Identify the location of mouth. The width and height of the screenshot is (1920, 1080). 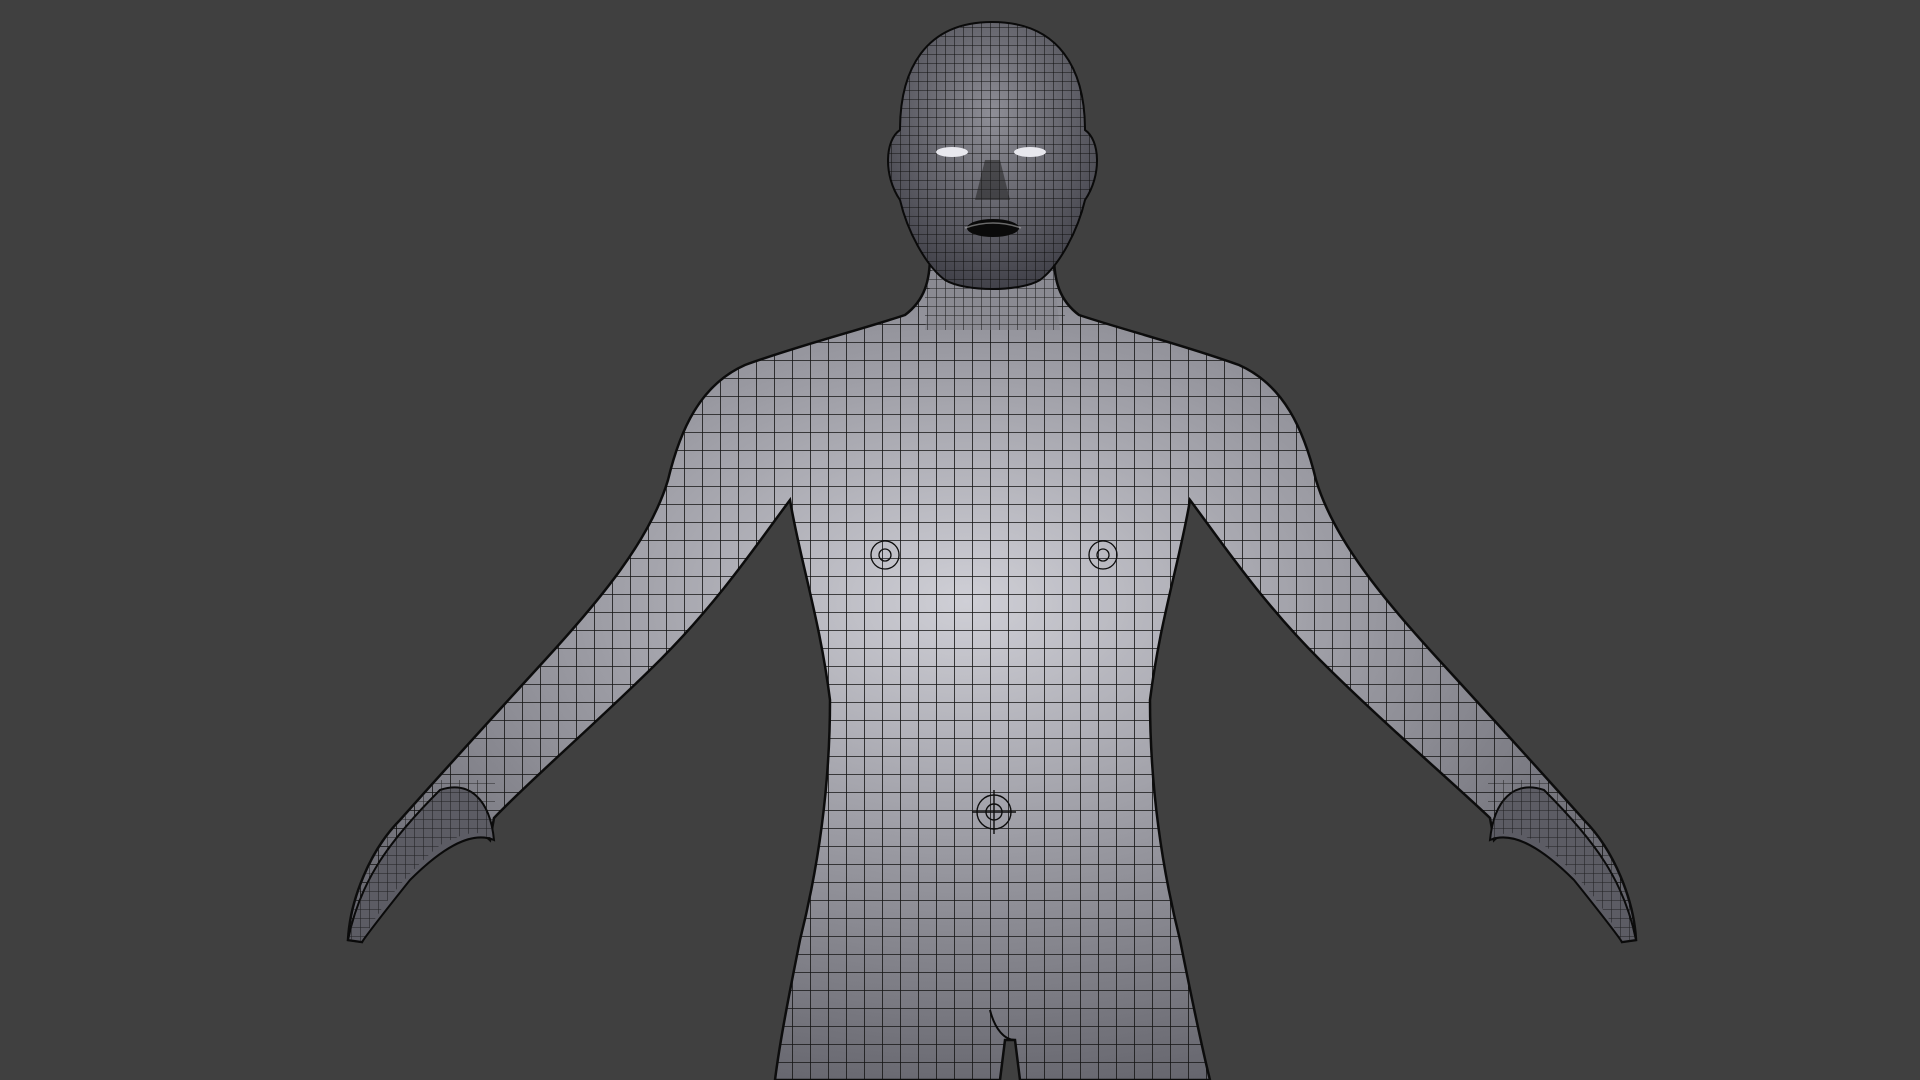
(993, 228).